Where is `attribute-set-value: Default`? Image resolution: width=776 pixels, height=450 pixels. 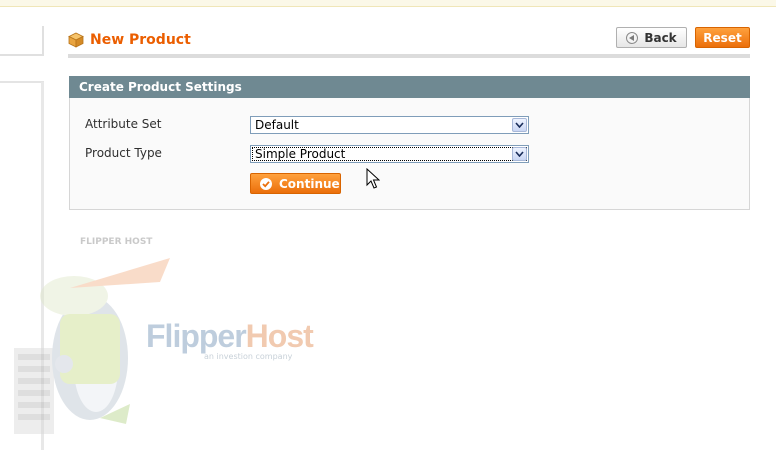
attribute-set-value: Default is located at coordinates (277, 125).